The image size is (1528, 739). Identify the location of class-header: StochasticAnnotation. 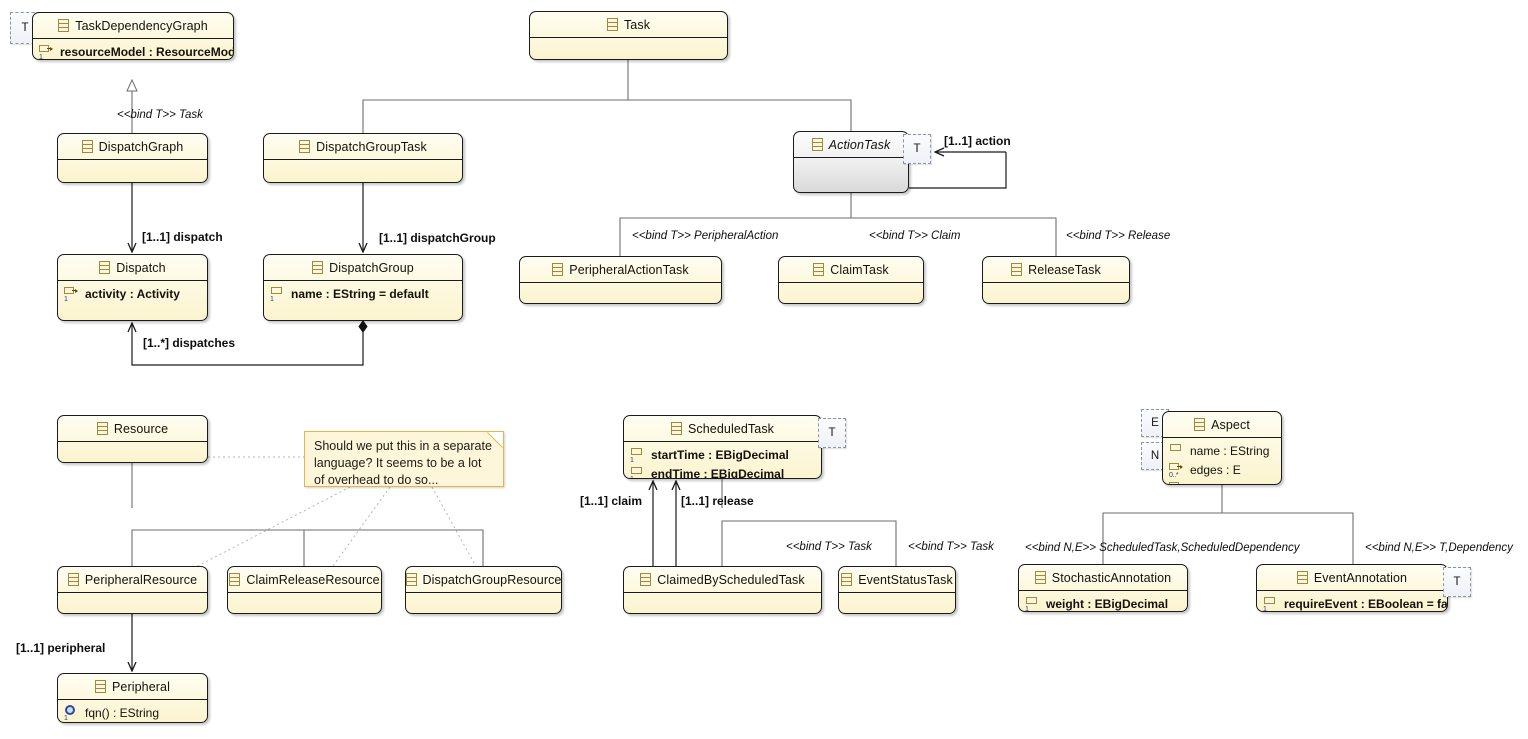
(1103, 578).